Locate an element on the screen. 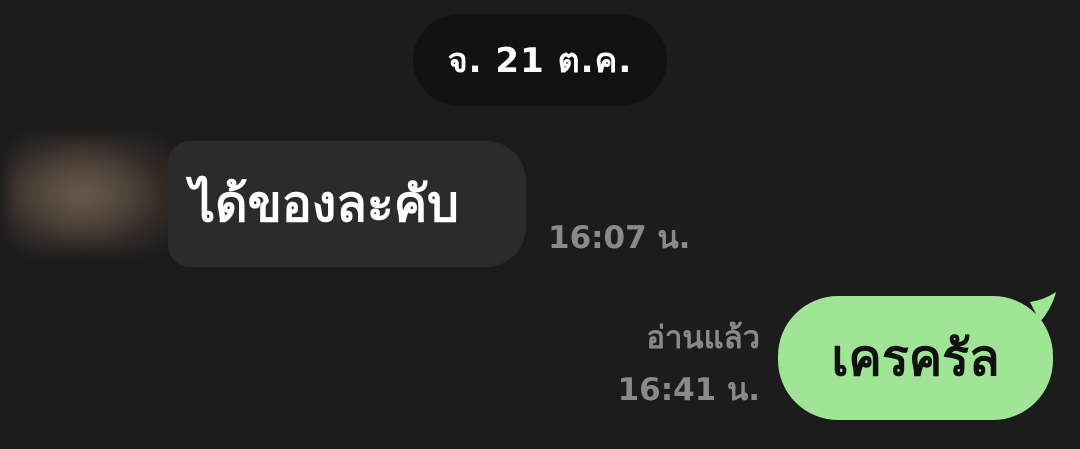 This screenshot has width=1080, height=449. outgoing-message-bubble: เครครัล is located at coordinates (915, 358).